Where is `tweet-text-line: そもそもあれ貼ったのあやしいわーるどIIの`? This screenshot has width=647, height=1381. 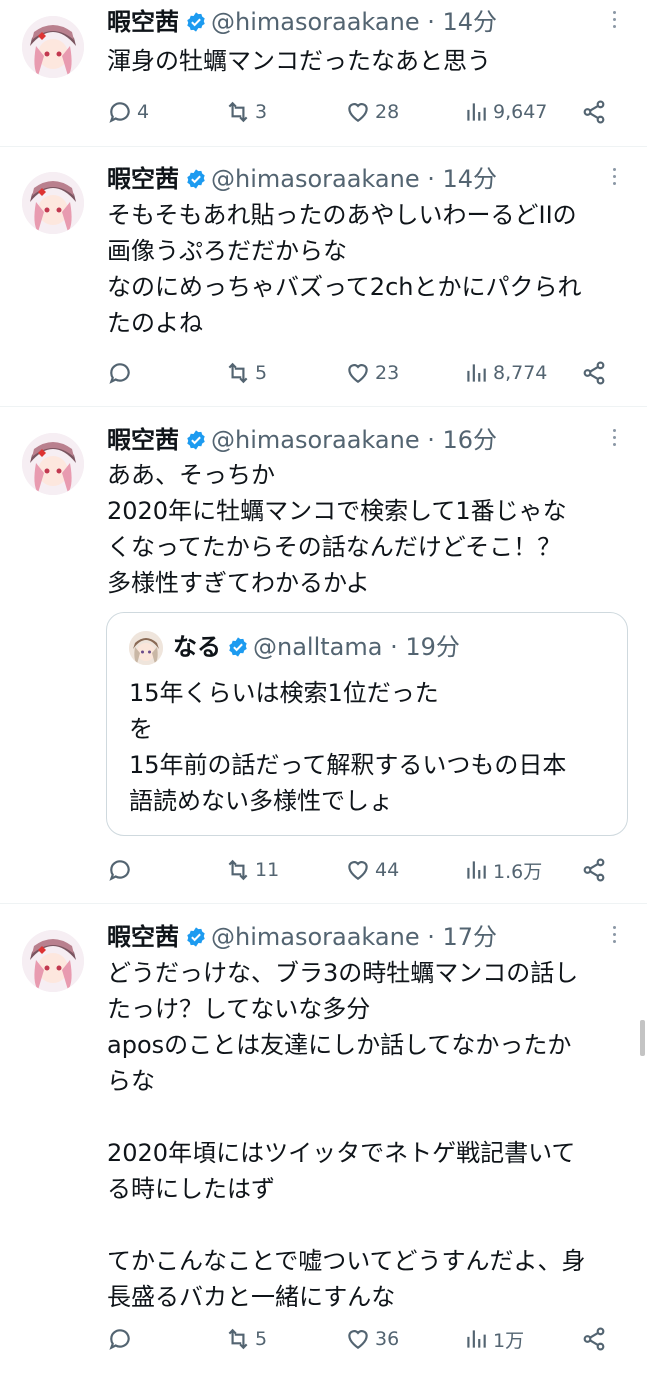 tweet-text-line: そもそもあれ貼ったのあやしいわーるどIIの is located at coordinates (342, 215).